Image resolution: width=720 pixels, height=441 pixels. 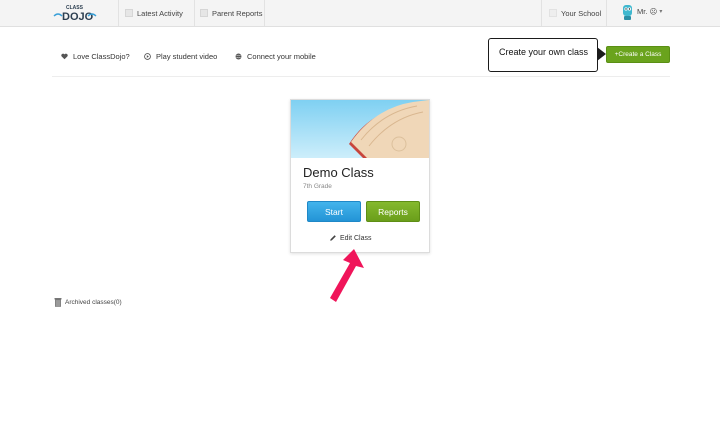 I want to click on play-video-label: Play student video, so click(x=187, y=56).